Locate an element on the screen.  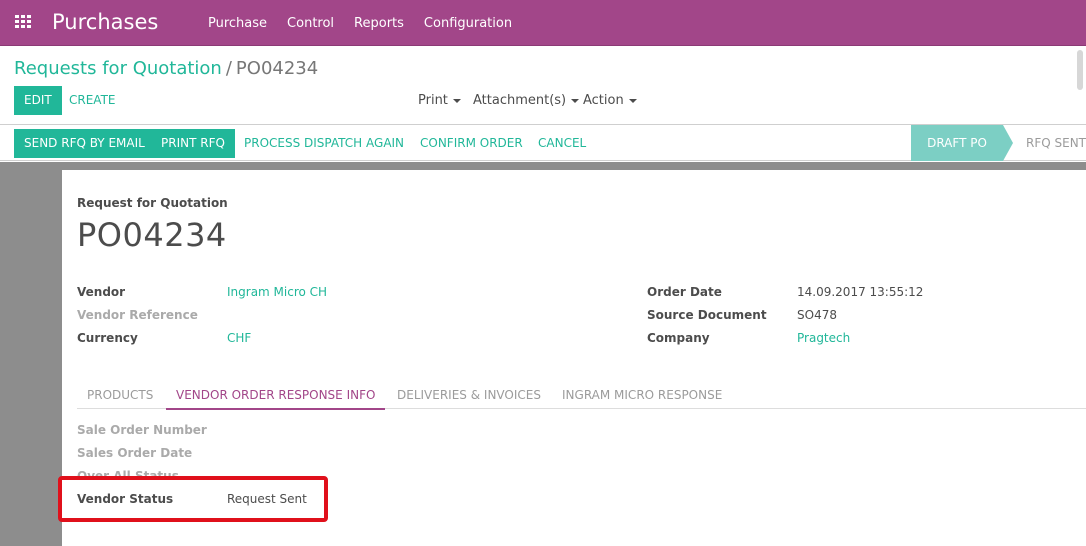
main-menu: Purchase Control Reports Configuration is located at coordinates (360, 23).